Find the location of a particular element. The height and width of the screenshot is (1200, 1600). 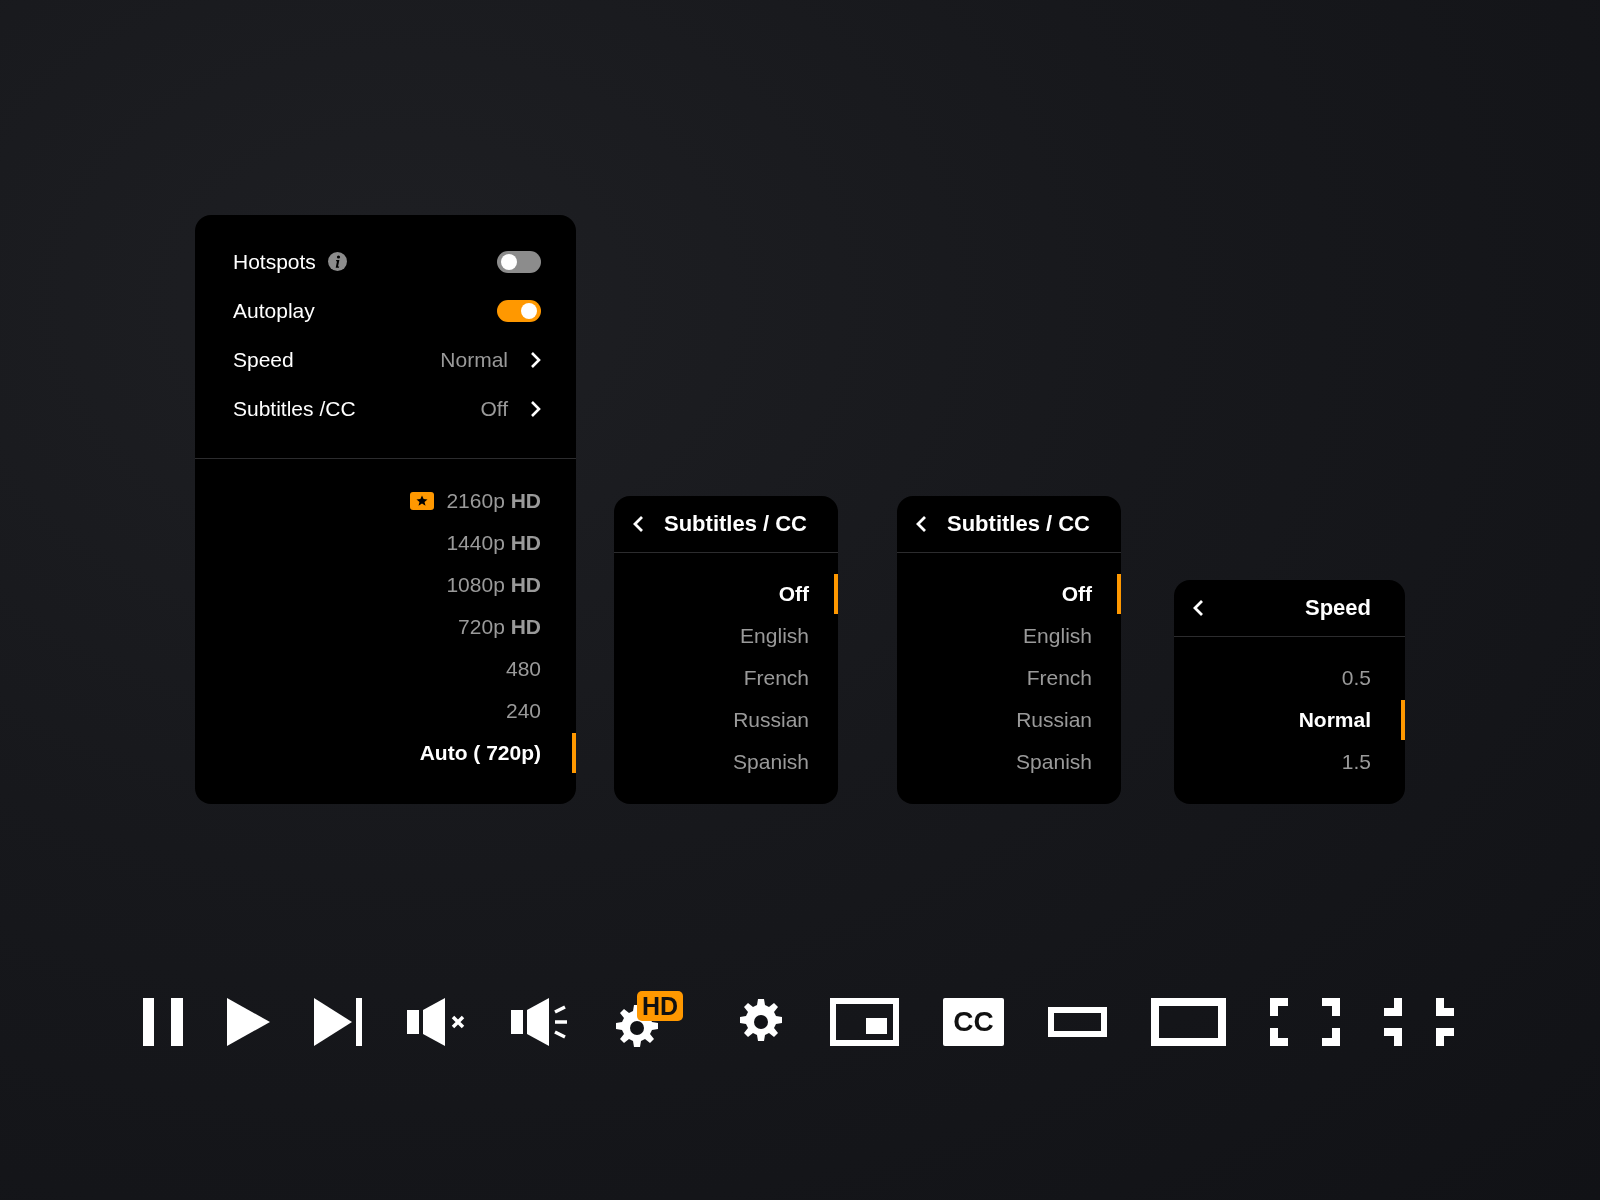

setting-label: Autoplay is located at coordinates (274, 310).